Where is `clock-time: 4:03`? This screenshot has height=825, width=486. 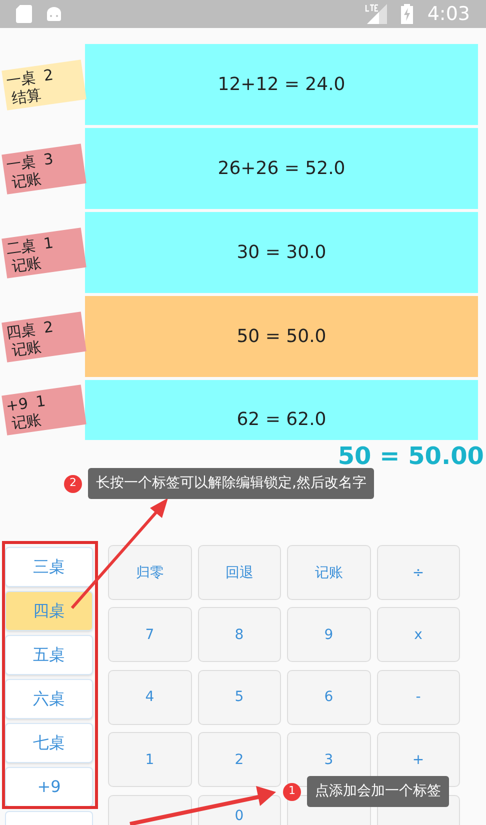
clock-time: 4:03 is located at coordinates (448, 14).